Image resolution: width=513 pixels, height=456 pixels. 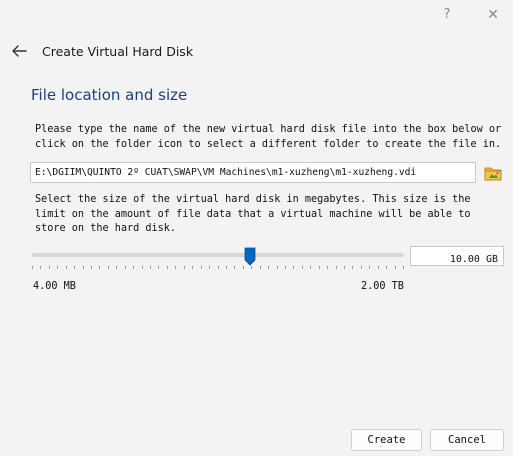 I want to click on page-title: File location and size, so click(x=109, y=95).